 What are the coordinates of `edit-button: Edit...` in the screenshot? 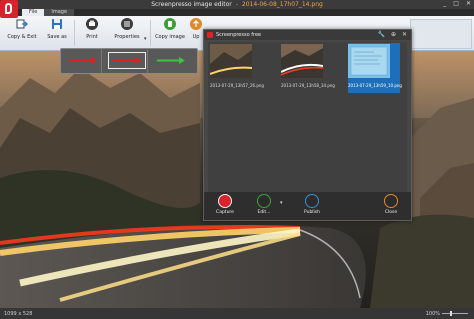 It's located at (264, 204).